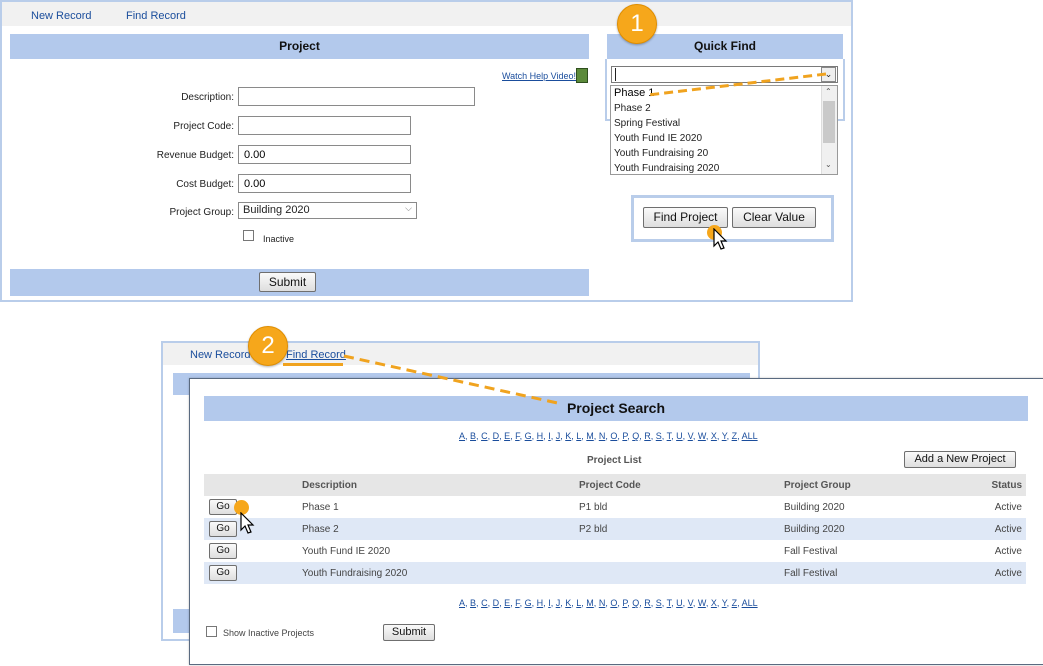 The width and height of the screenshot is (1043, 666). Describe the element at coordinates (324, 125) in the screenshot. I see `project-code-input` at that location.